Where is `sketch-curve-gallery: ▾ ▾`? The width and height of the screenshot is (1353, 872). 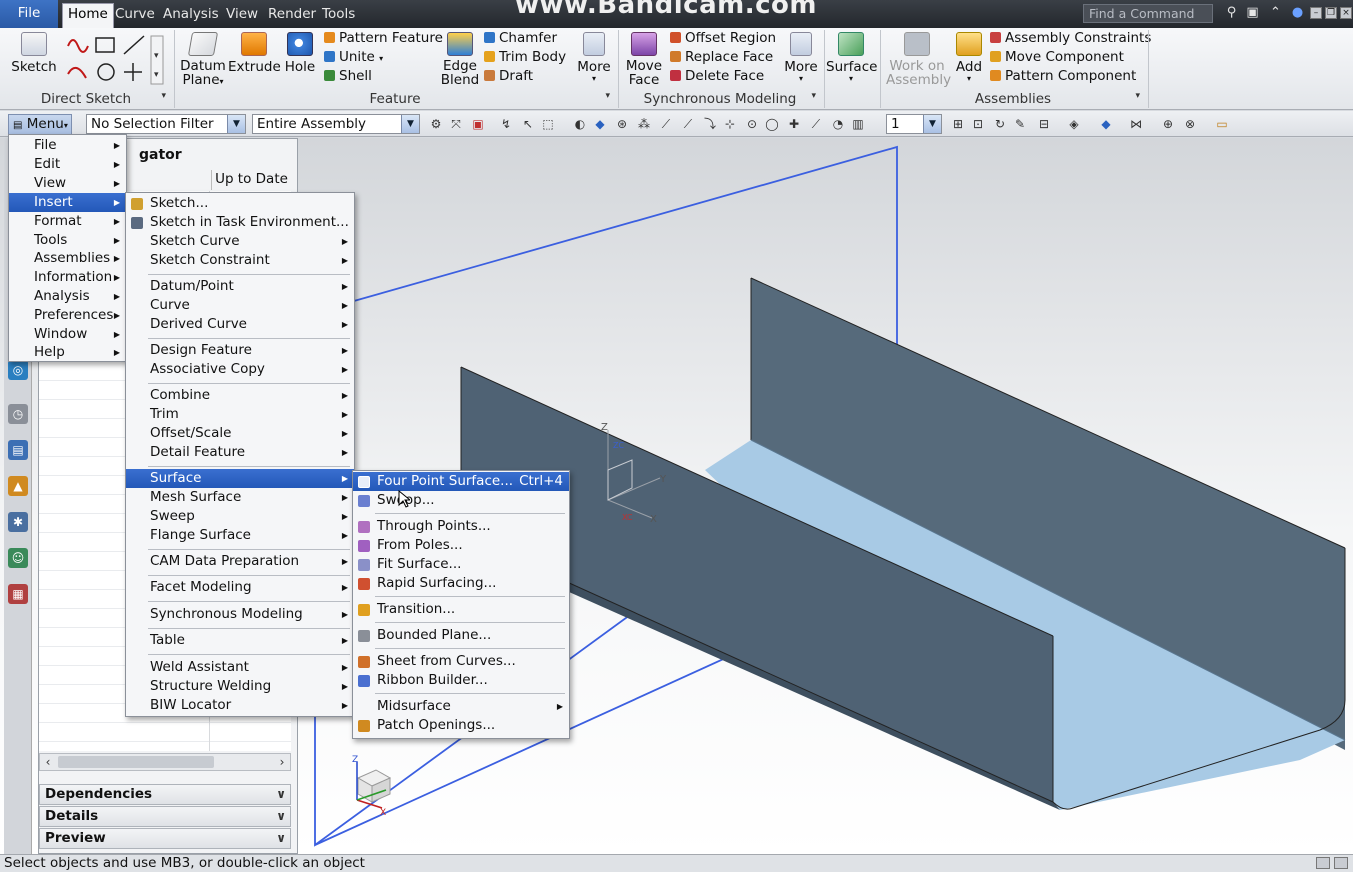 sketch-curve-gallery: ▾ ▾ is located at coordinates (118, 60).